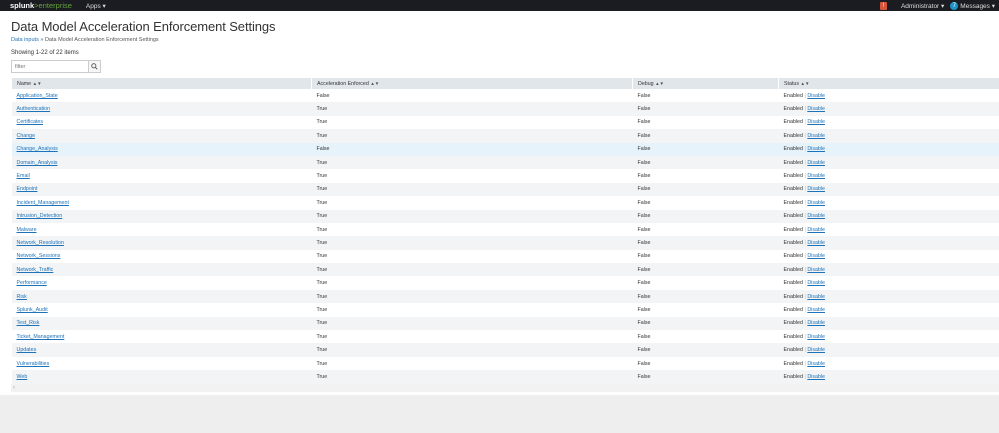 The image size is (999, 433). What do you see at coordinates (37, 149) in the screenshot?
I see `row-name-link: Change_Analysis` at bounding box center [37, 149].